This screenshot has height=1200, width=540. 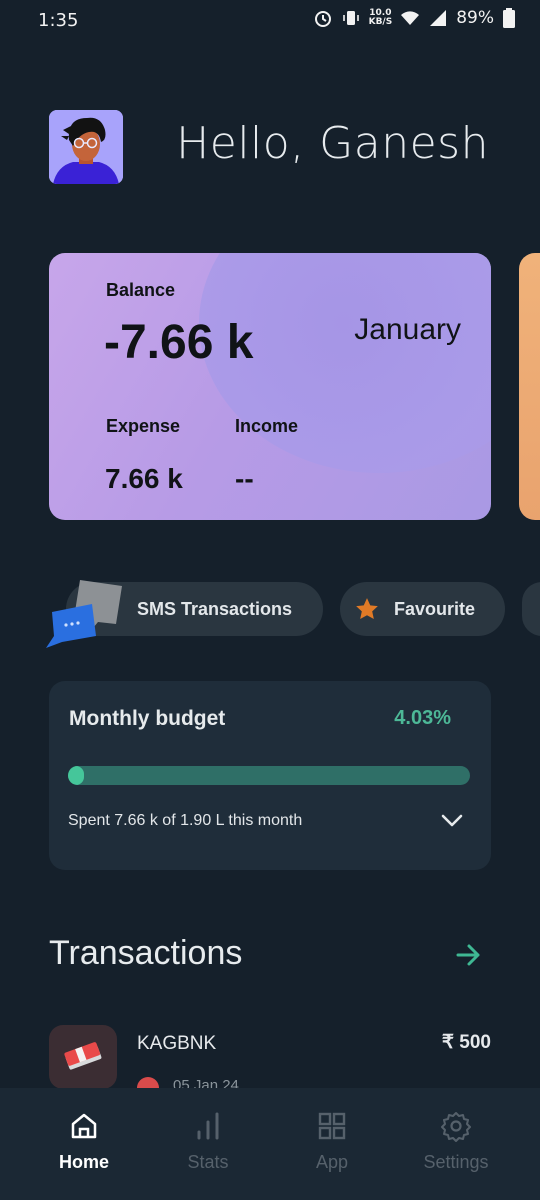 I want to click on network-speed: 10.0 KB/S, so click(x=380, y=17).